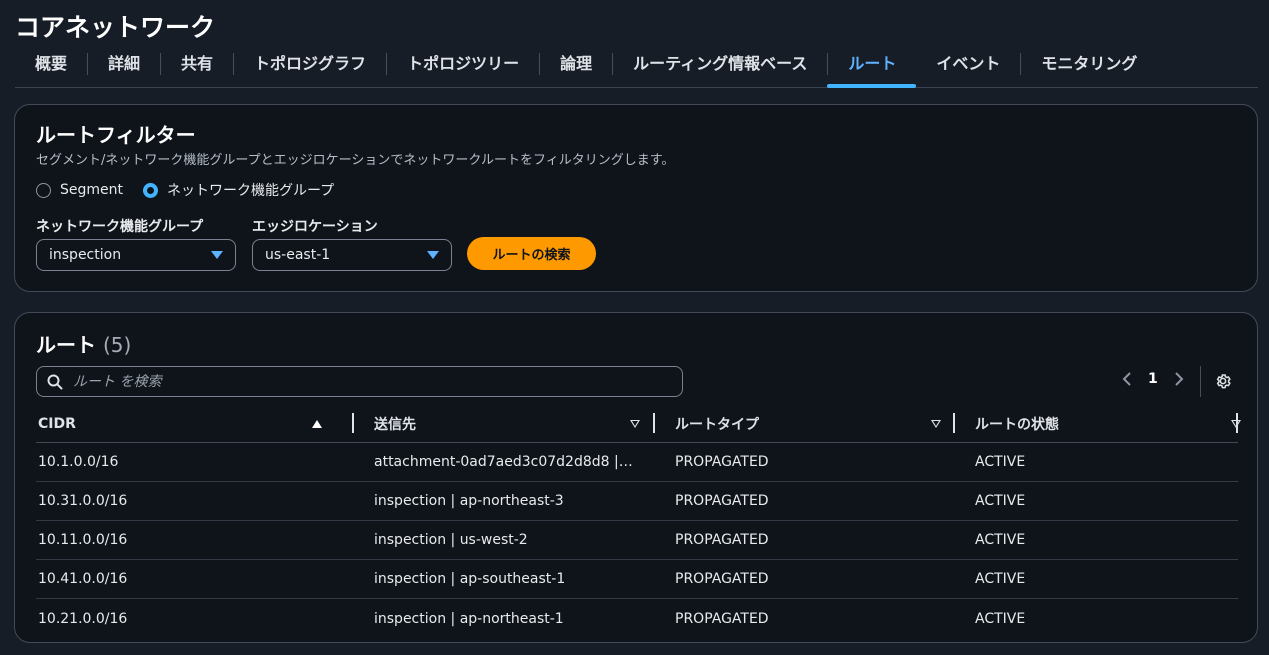 The height and width of the screenshot is (655, 1269). What do you see at coordinates (352, 255) in the screenshot?
I see `edge-location-select: us-east-1` at bounding box center [352, 255].